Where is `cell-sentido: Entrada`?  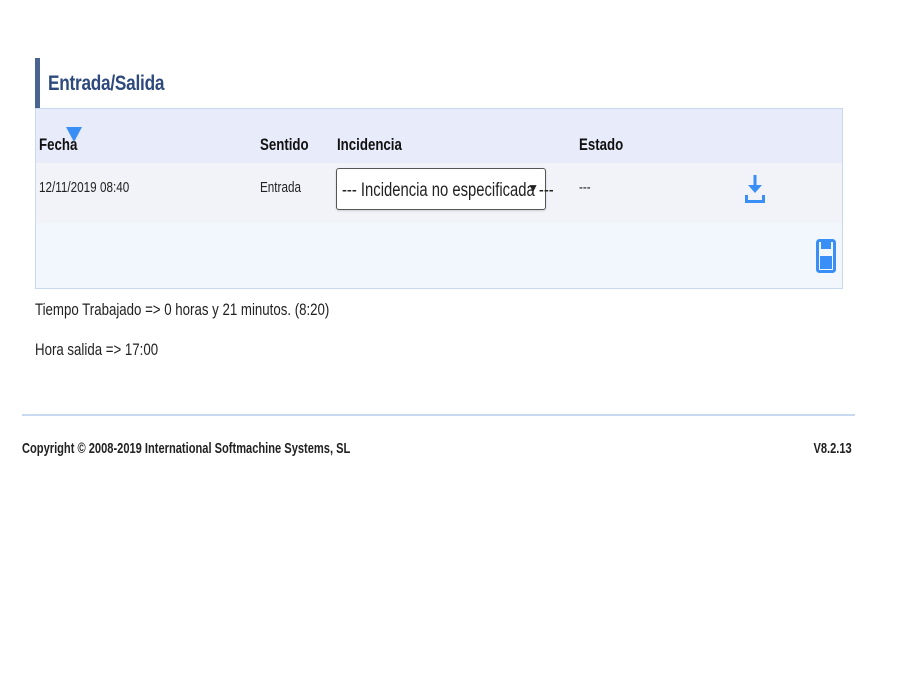
cell-sentido: Entrada is located at coordinates (280, 187).